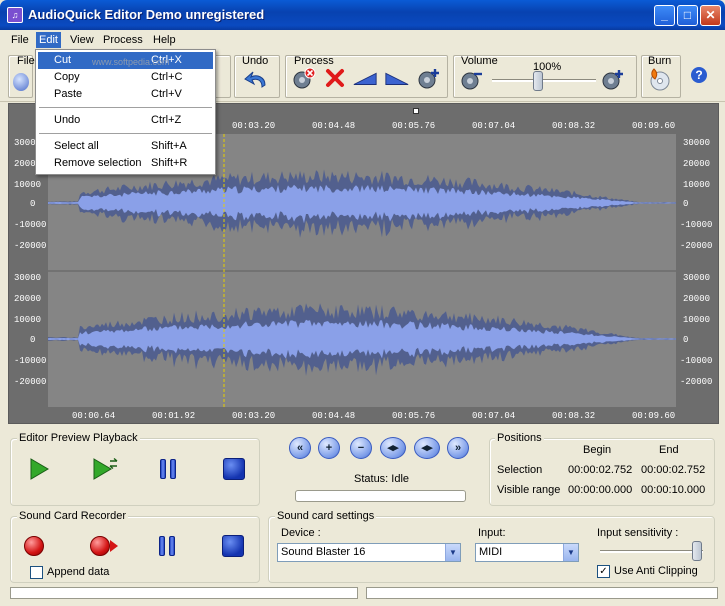 The height and width of the screenshot is (606, 725). Describe the element at coordinates (491, 552) in the screenshot. I see `input-select-value: MIDI` at that location.